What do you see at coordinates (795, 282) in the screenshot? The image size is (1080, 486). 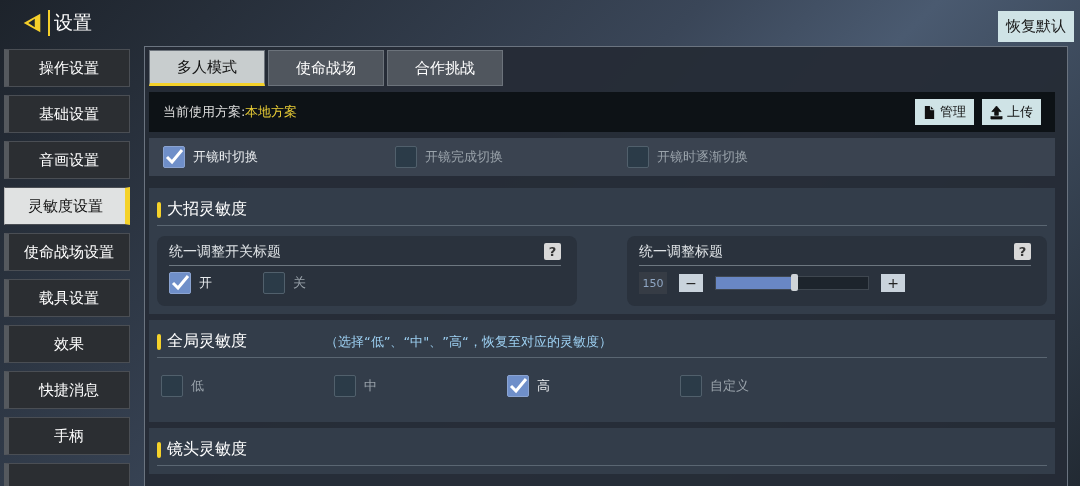 I see `slider-thumb` at bounding box center [795, 282].